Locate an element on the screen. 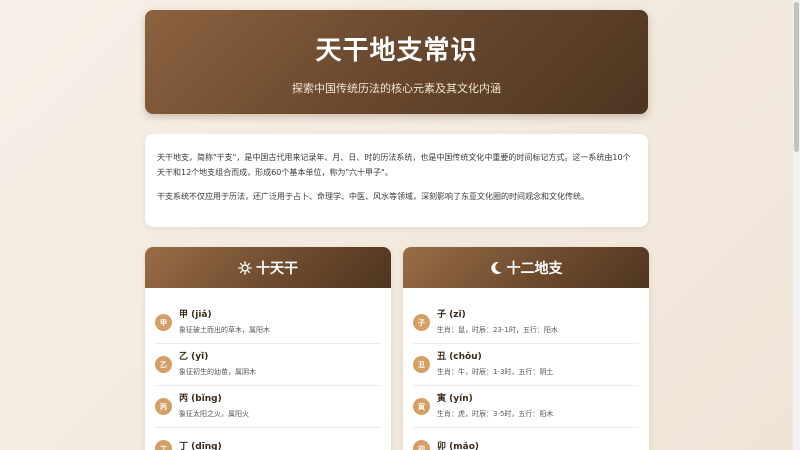 The height and width of the screenshot is (450, 800). item-badge: 子 is located at coordinates (421, 322).